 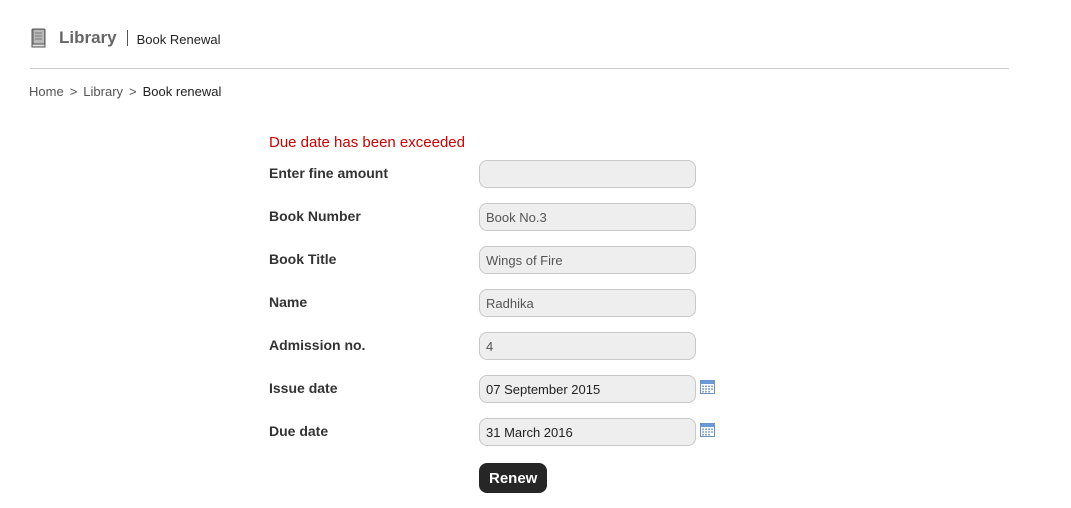 I want to click on renew-button: Renew, so click(x=513, y=478).